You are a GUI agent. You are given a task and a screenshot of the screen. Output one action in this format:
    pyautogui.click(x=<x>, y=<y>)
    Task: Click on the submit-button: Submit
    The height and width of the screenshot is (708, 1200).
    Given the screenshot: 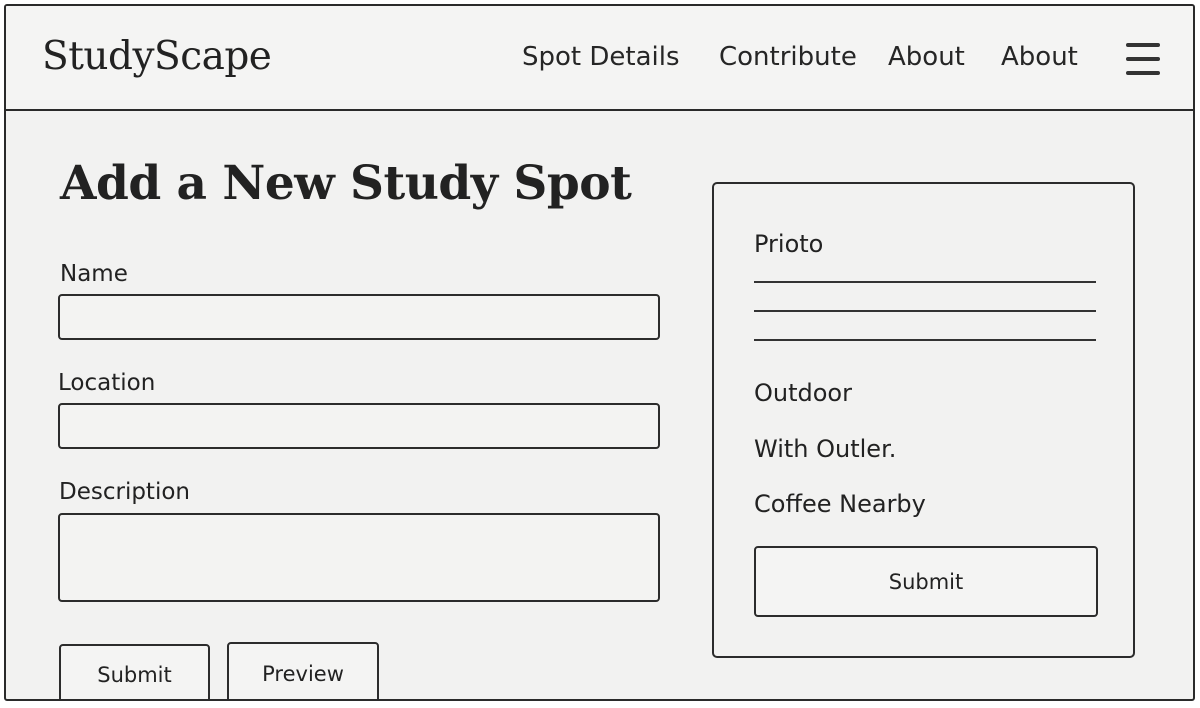 What is the action you would take?
    pyautogui.click(x=134, y=671)
    